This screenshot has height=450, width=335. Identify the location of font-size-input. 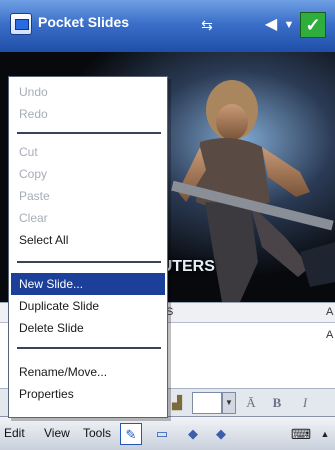
(207, 403).